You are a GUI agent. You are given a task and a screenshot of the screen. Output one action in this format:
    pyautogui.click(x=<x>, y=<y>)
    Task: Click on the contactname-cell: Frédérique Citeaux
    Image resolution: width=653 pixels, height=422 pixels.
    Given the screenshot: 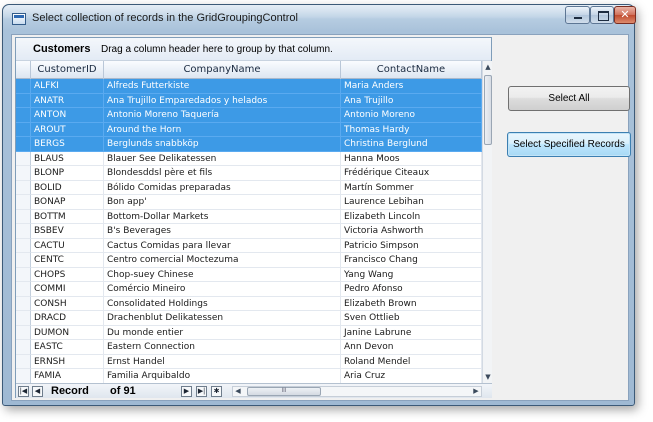 What is the action you would take?
    pyautogui.click(x=411, y=173)
    